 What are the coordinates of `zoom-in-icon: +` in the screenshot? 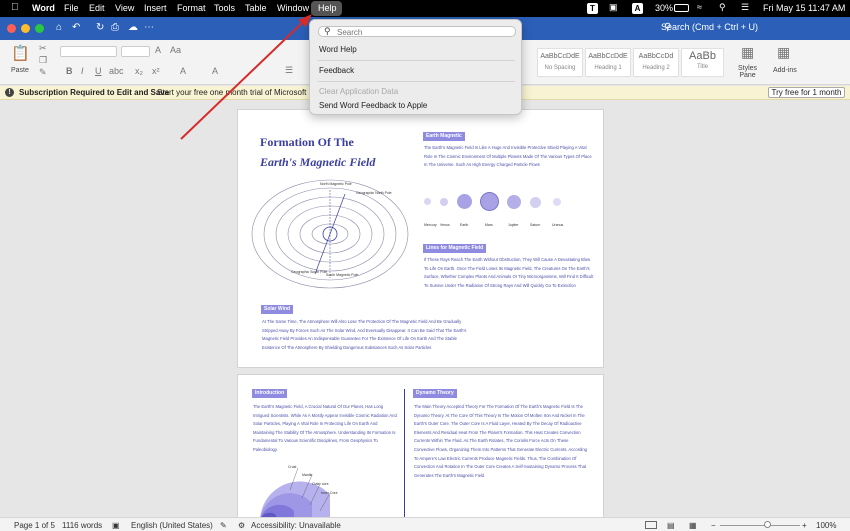 It's located at (804, 525).